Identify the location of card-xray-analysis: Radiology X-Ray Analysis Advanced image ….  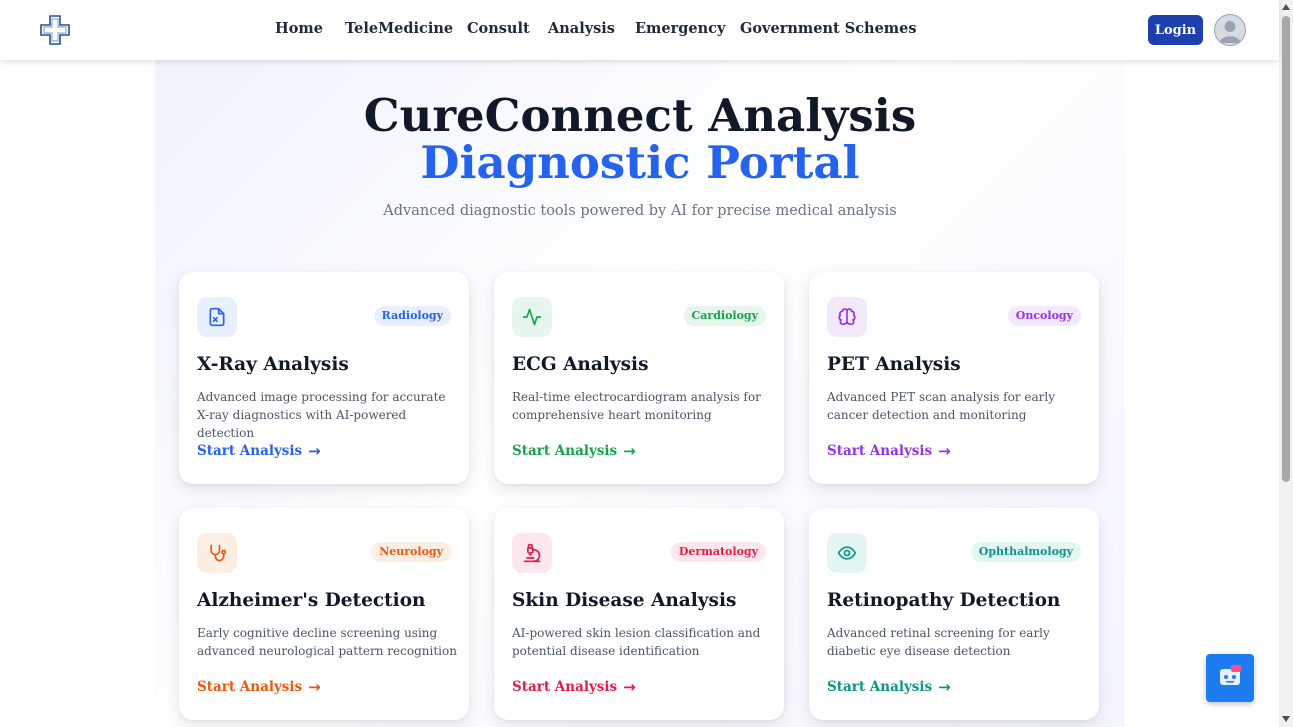
(324, 378).